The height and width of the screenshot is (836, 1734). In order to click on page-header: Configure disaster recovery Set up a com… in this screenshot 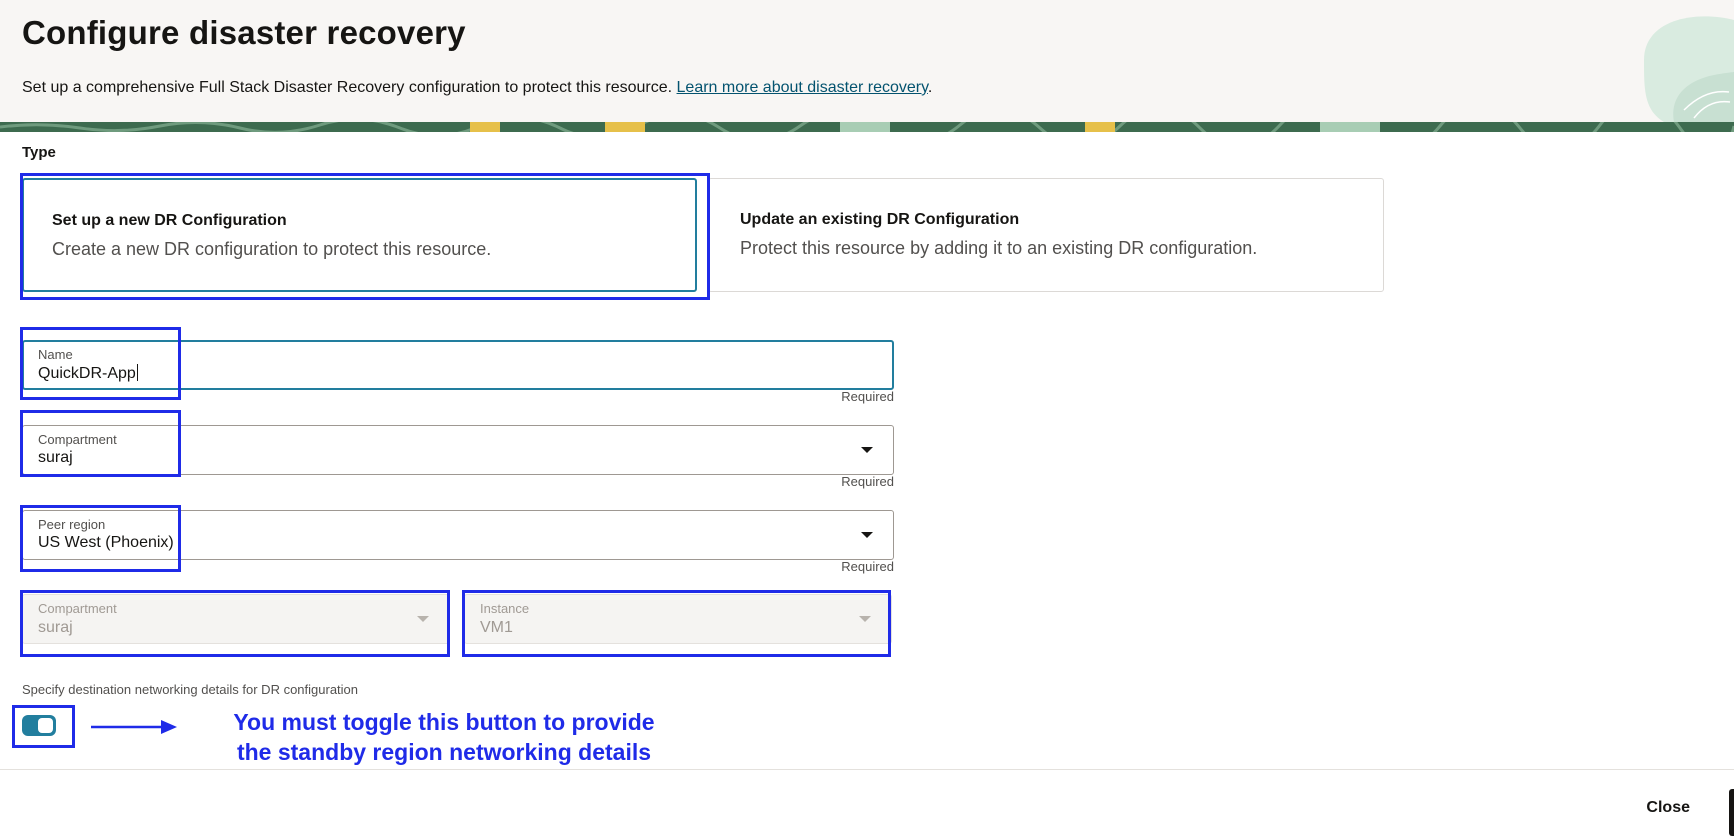, I will do `click(867, 61)`.